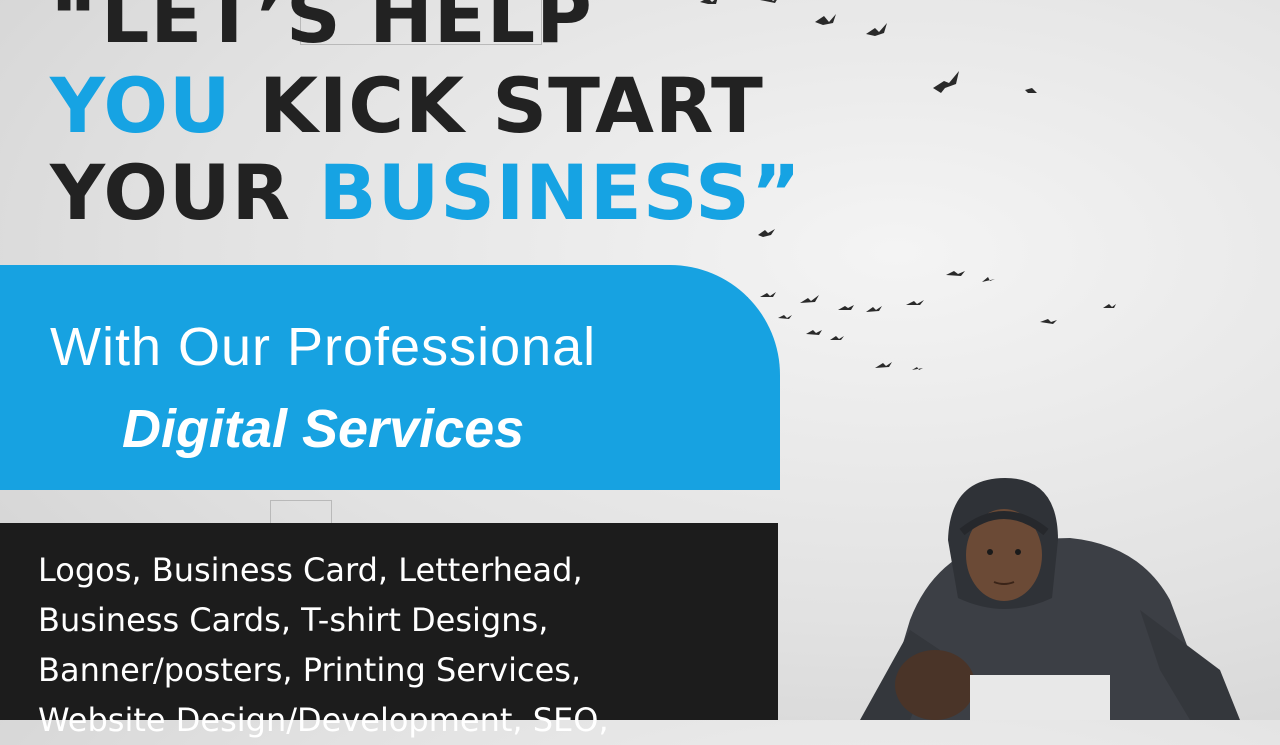  I want to click on service-line: Logos, Business Card, Letterhead,, so click(310, 570).